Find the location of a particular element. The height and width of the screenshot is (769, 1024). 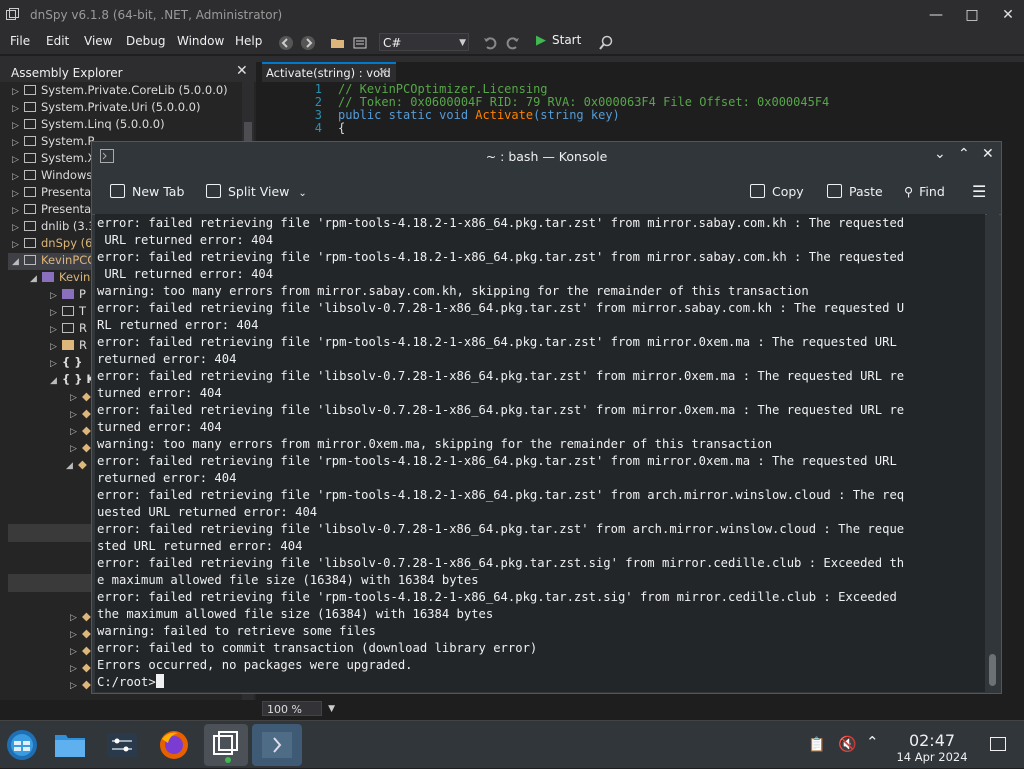

open-folder-icon is located at coordinates (338, 43).